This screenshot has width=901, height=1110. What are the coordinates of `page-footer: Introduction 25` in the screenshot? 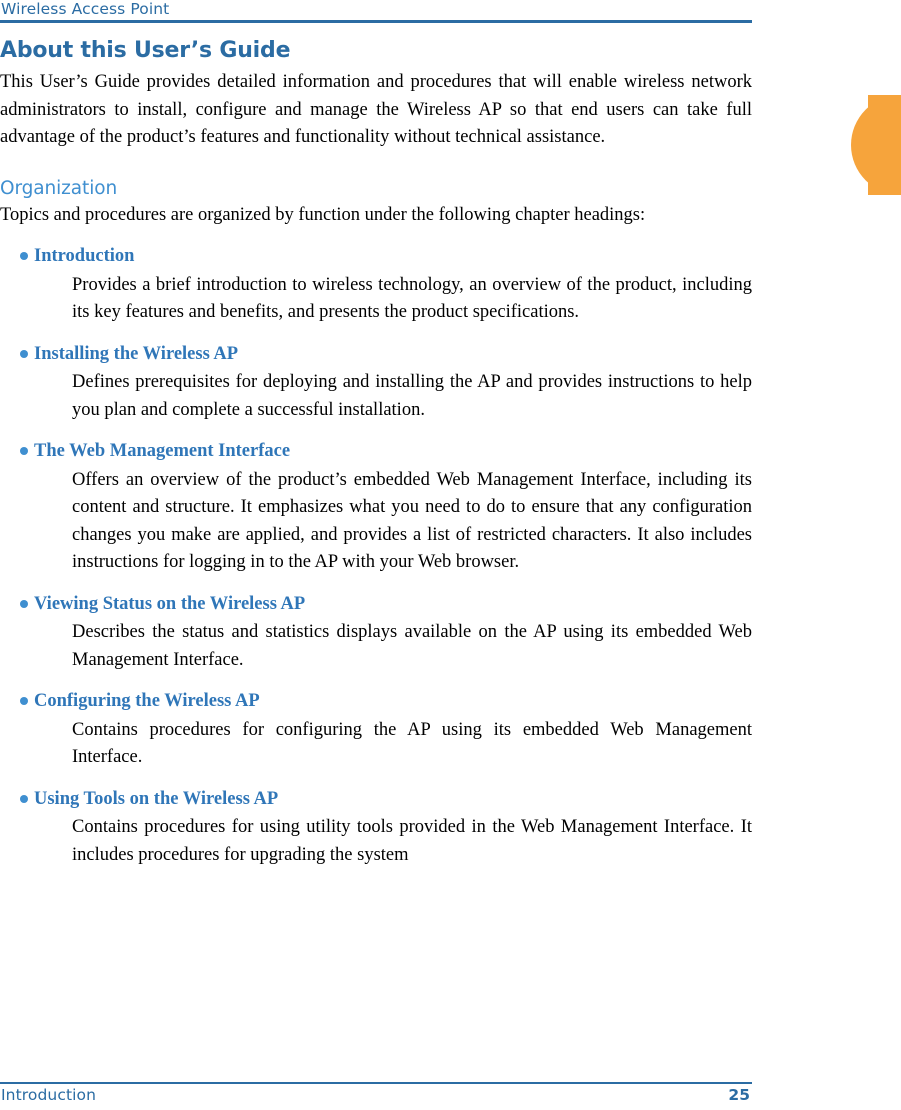 It's located at (376, 1092).